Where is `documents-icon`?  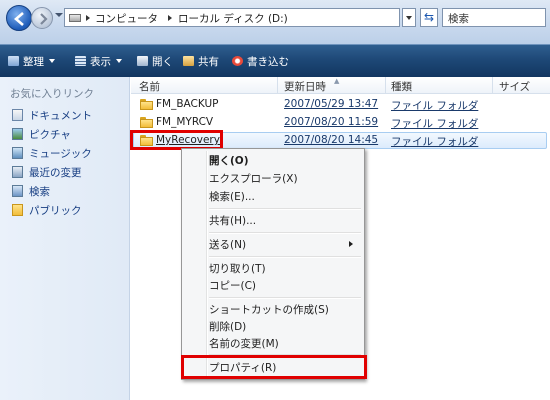
documents-icon is located at coordinates (17, 115).